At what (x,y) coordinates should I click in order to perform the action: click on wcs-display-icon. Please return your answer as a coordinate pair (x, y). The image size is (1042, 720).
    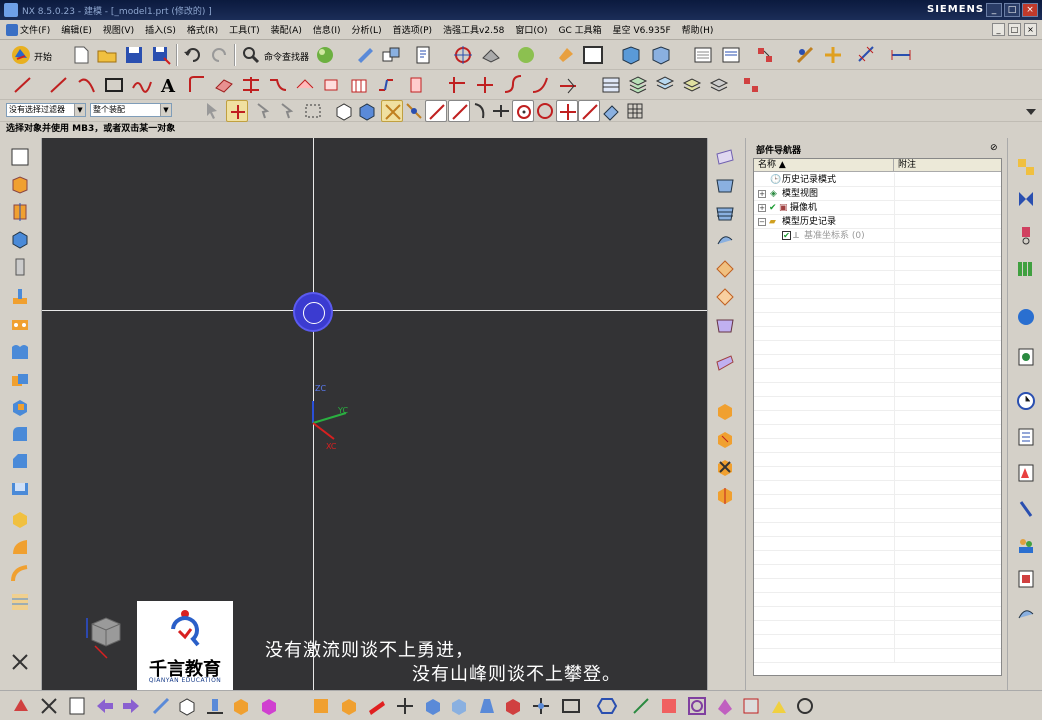
    Looking at the image, I should click on (20, 662).